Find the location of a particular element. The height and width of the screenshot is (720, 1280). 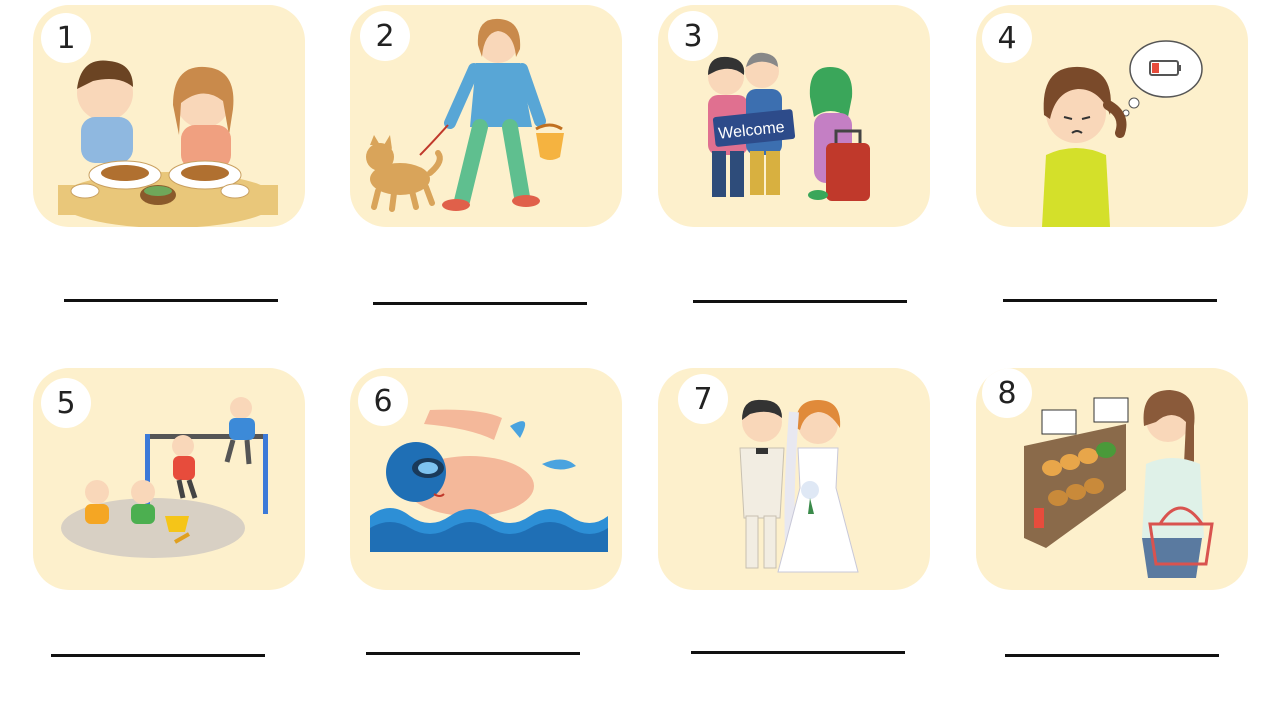

card-number: 2 is located at coordinates (385, 36).